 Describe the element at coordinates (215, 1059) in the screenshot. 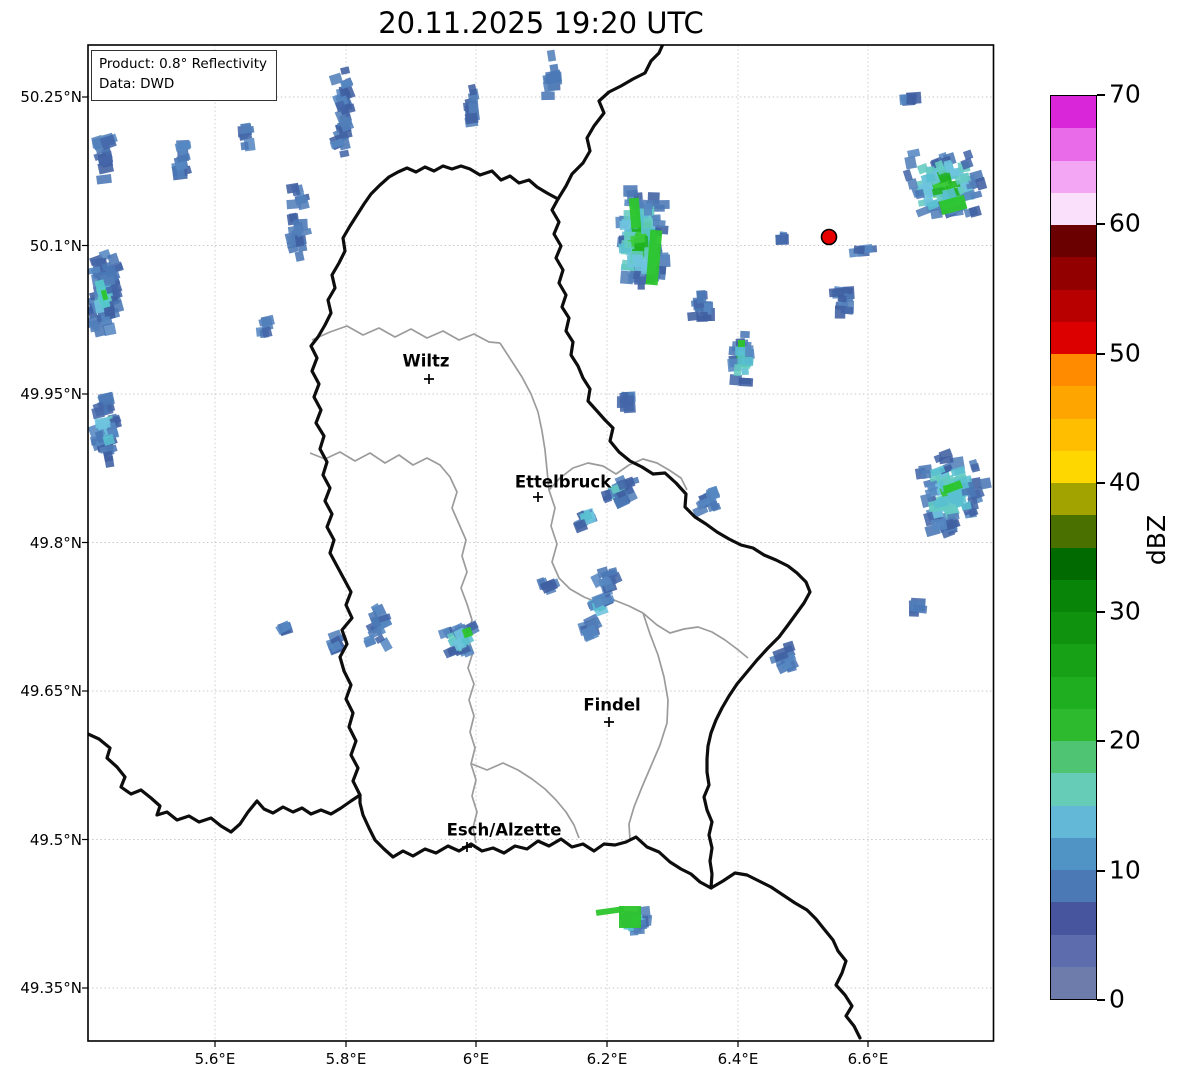

I see `lon-tick-label: 5.6°E` at that location.